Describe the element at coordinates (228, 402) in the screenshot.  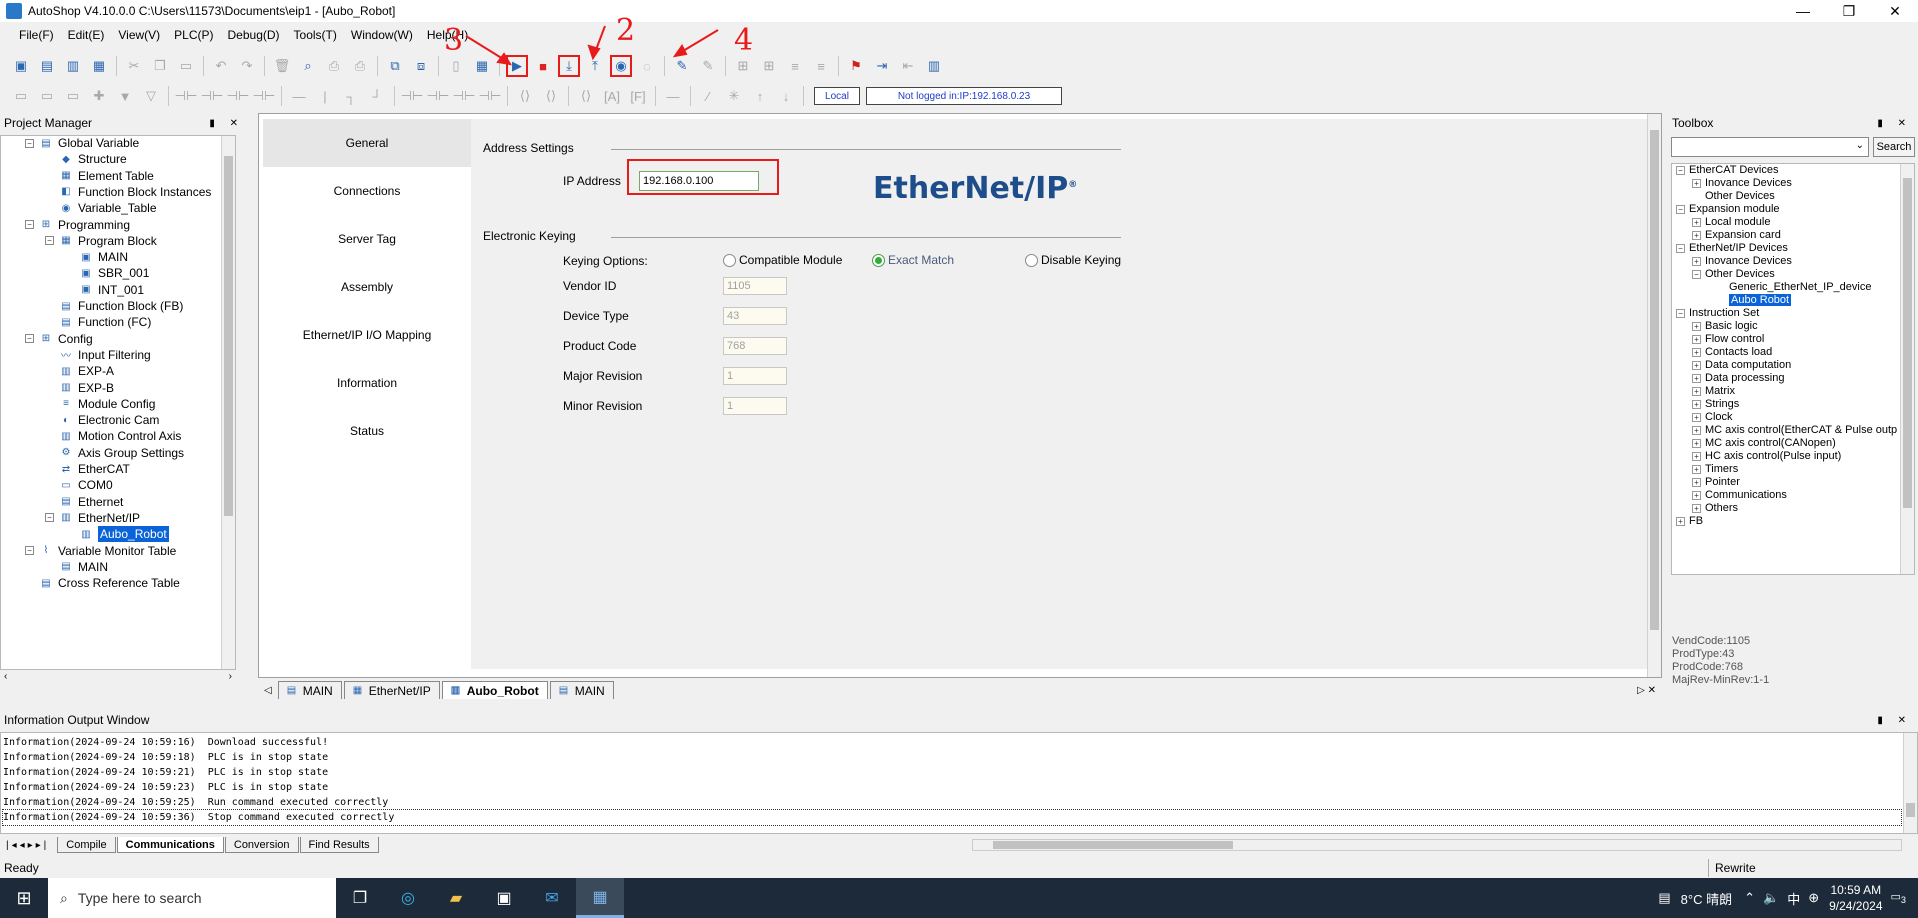
I see `project-tree-scrollbar` at that location.